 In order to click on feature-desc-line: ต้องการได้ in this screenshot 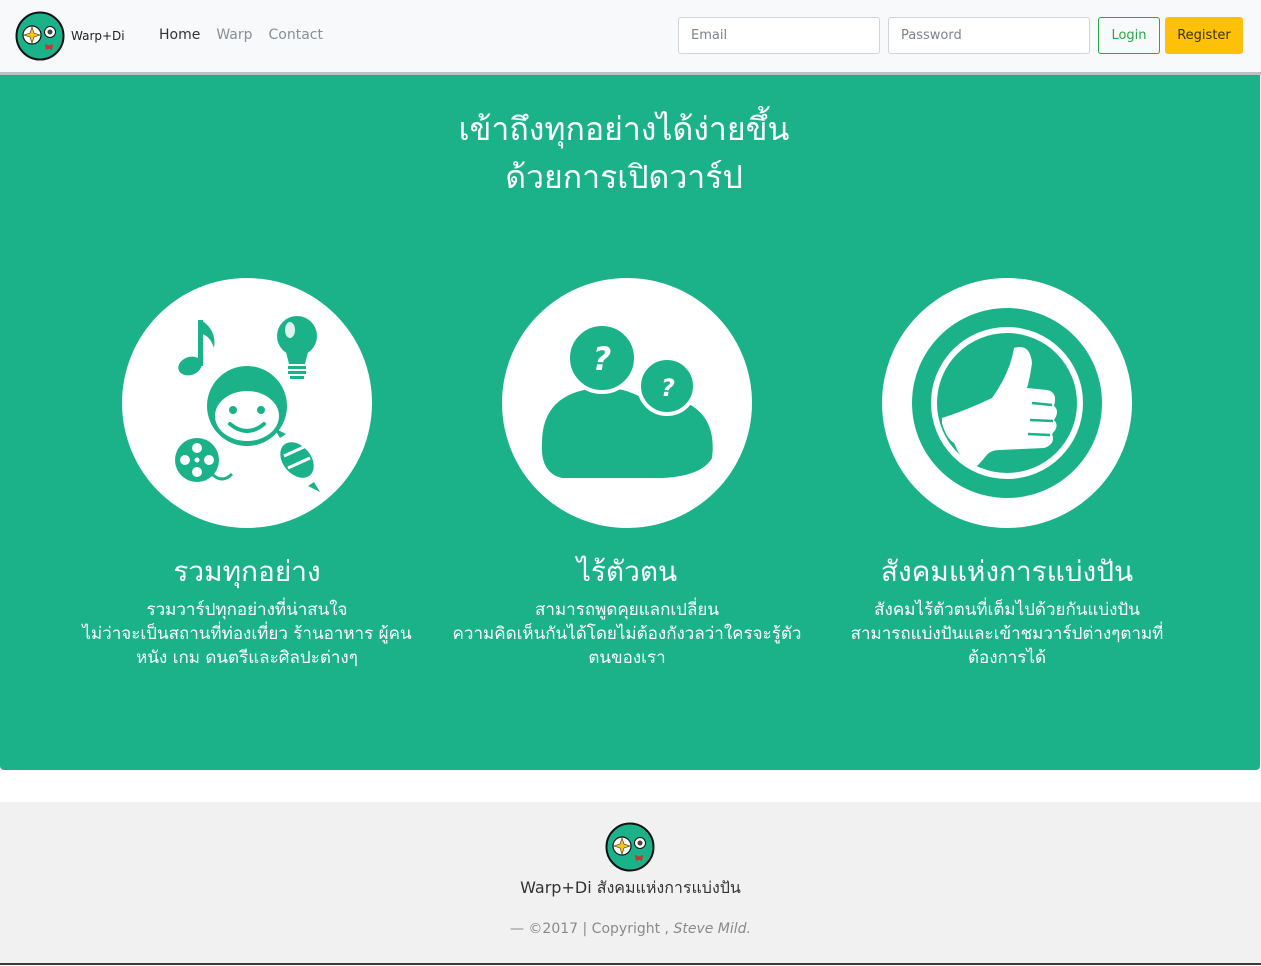, I will do `click(1007, 658)`.